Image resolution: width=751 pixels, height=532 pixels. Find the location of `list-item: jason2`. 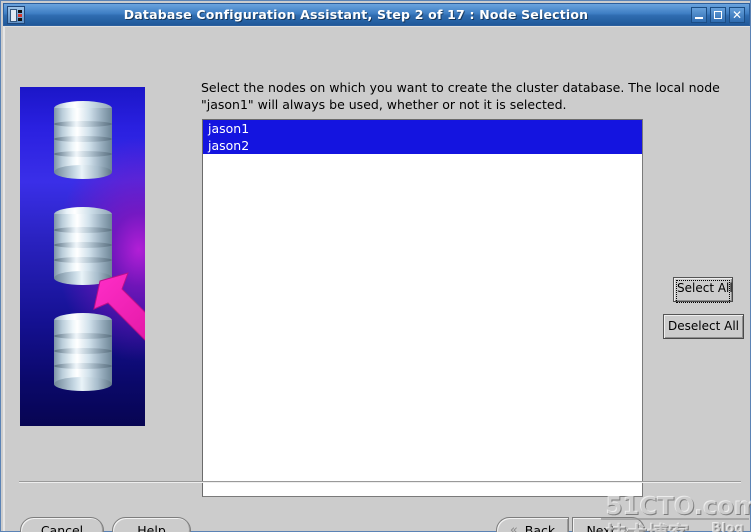

list-item: jason2 is located at coordinates (422, 145).